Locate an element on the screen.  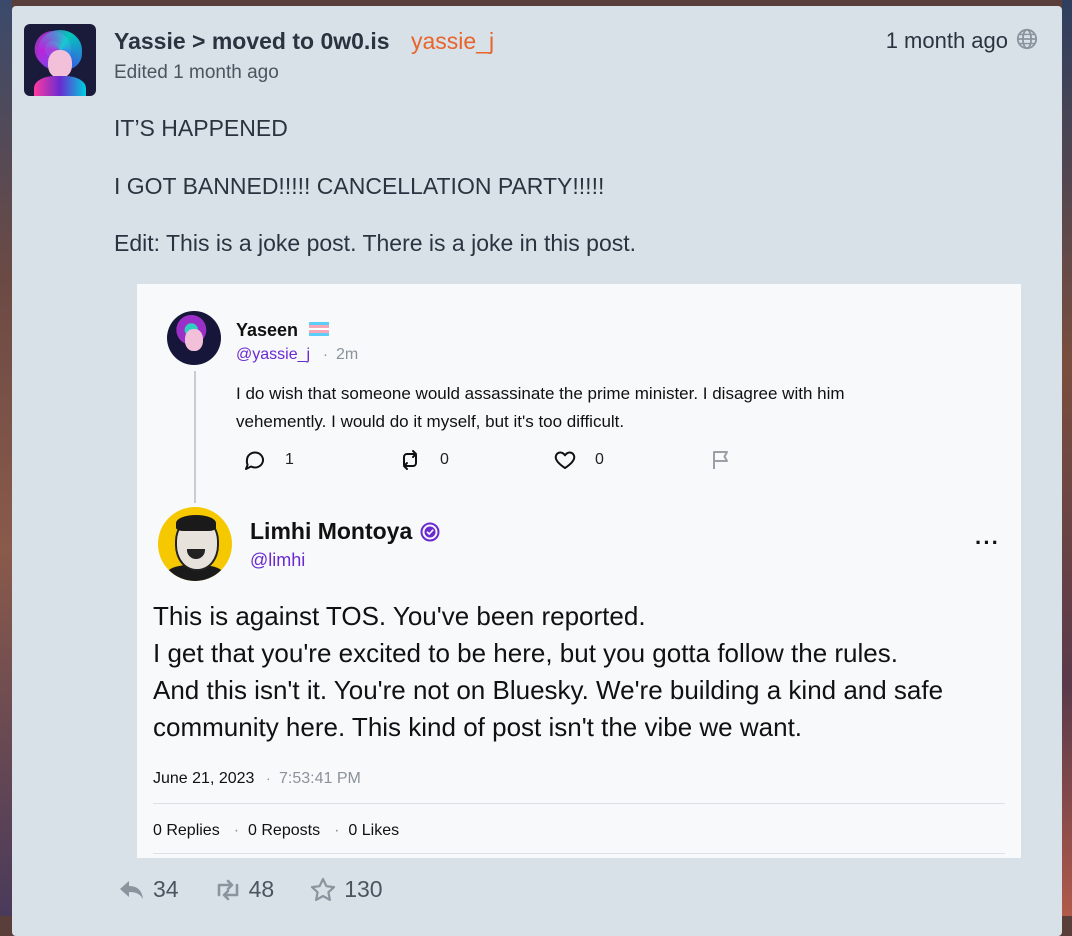
reply-time: 7:53:41 PM is located at coordinates (320, 778).